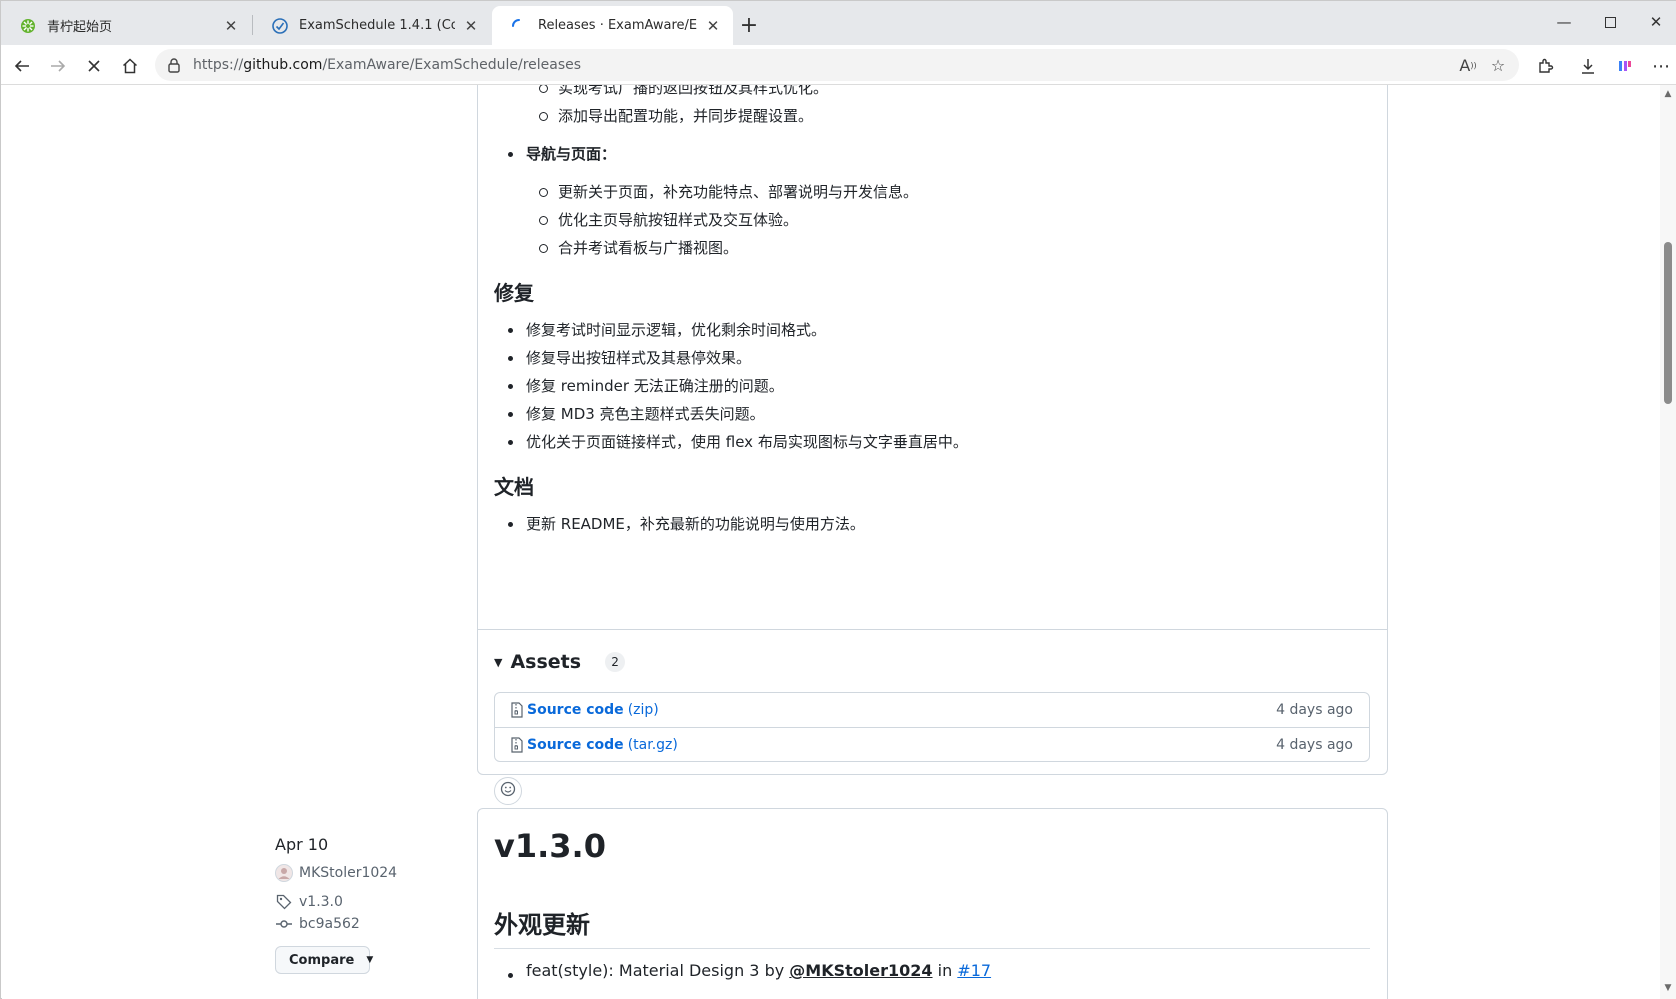 This screenshot has width=1676, height=999. What do you see at coordinates (28, 26) in the screenshot?
I see `lime-start-icon` at bounding box center [28, 26].